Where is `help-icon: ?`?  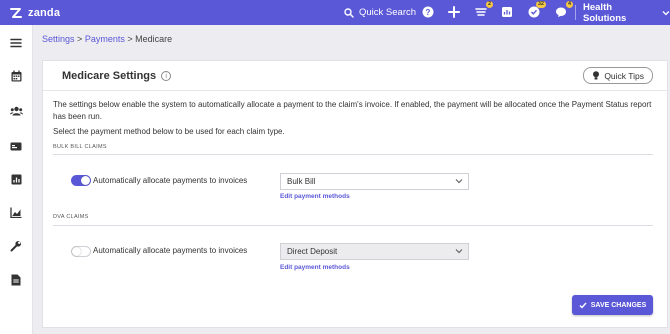 help-icon: ? is located at coordinates (428, 12).